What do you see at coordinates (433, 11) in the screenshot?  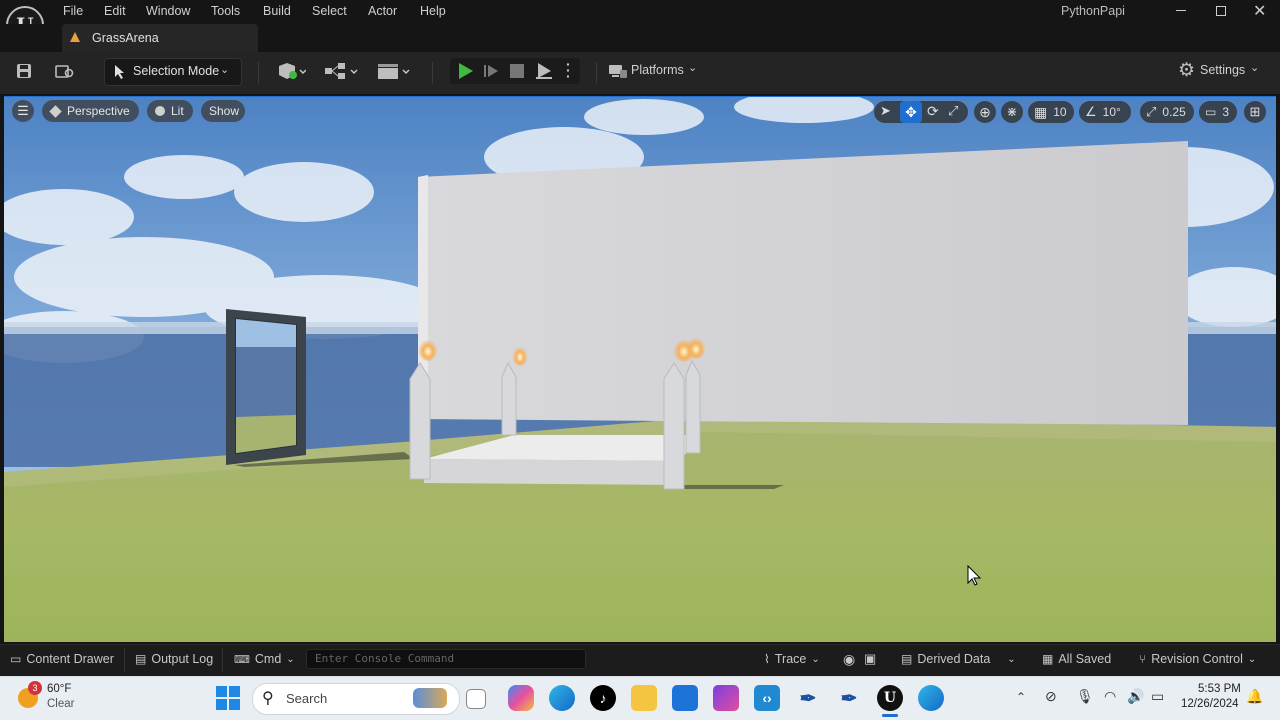 I see `menu-help: Help` at bounding box center [433, 11].